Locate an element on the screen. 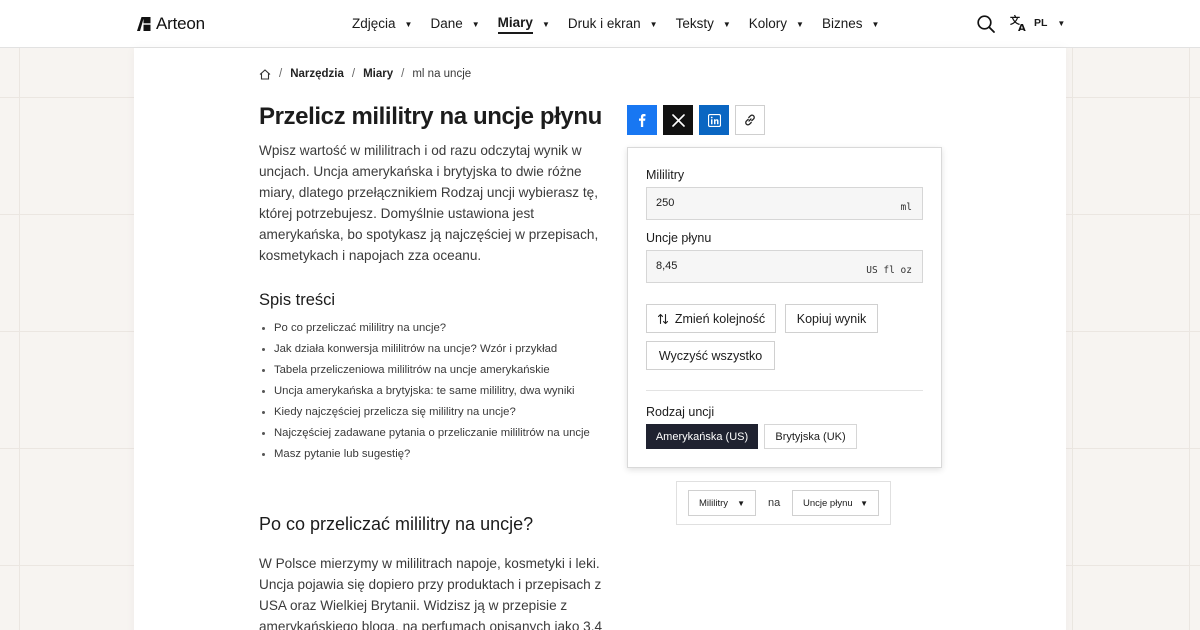  logo-mark-icon is located at coordinates (144, 24).